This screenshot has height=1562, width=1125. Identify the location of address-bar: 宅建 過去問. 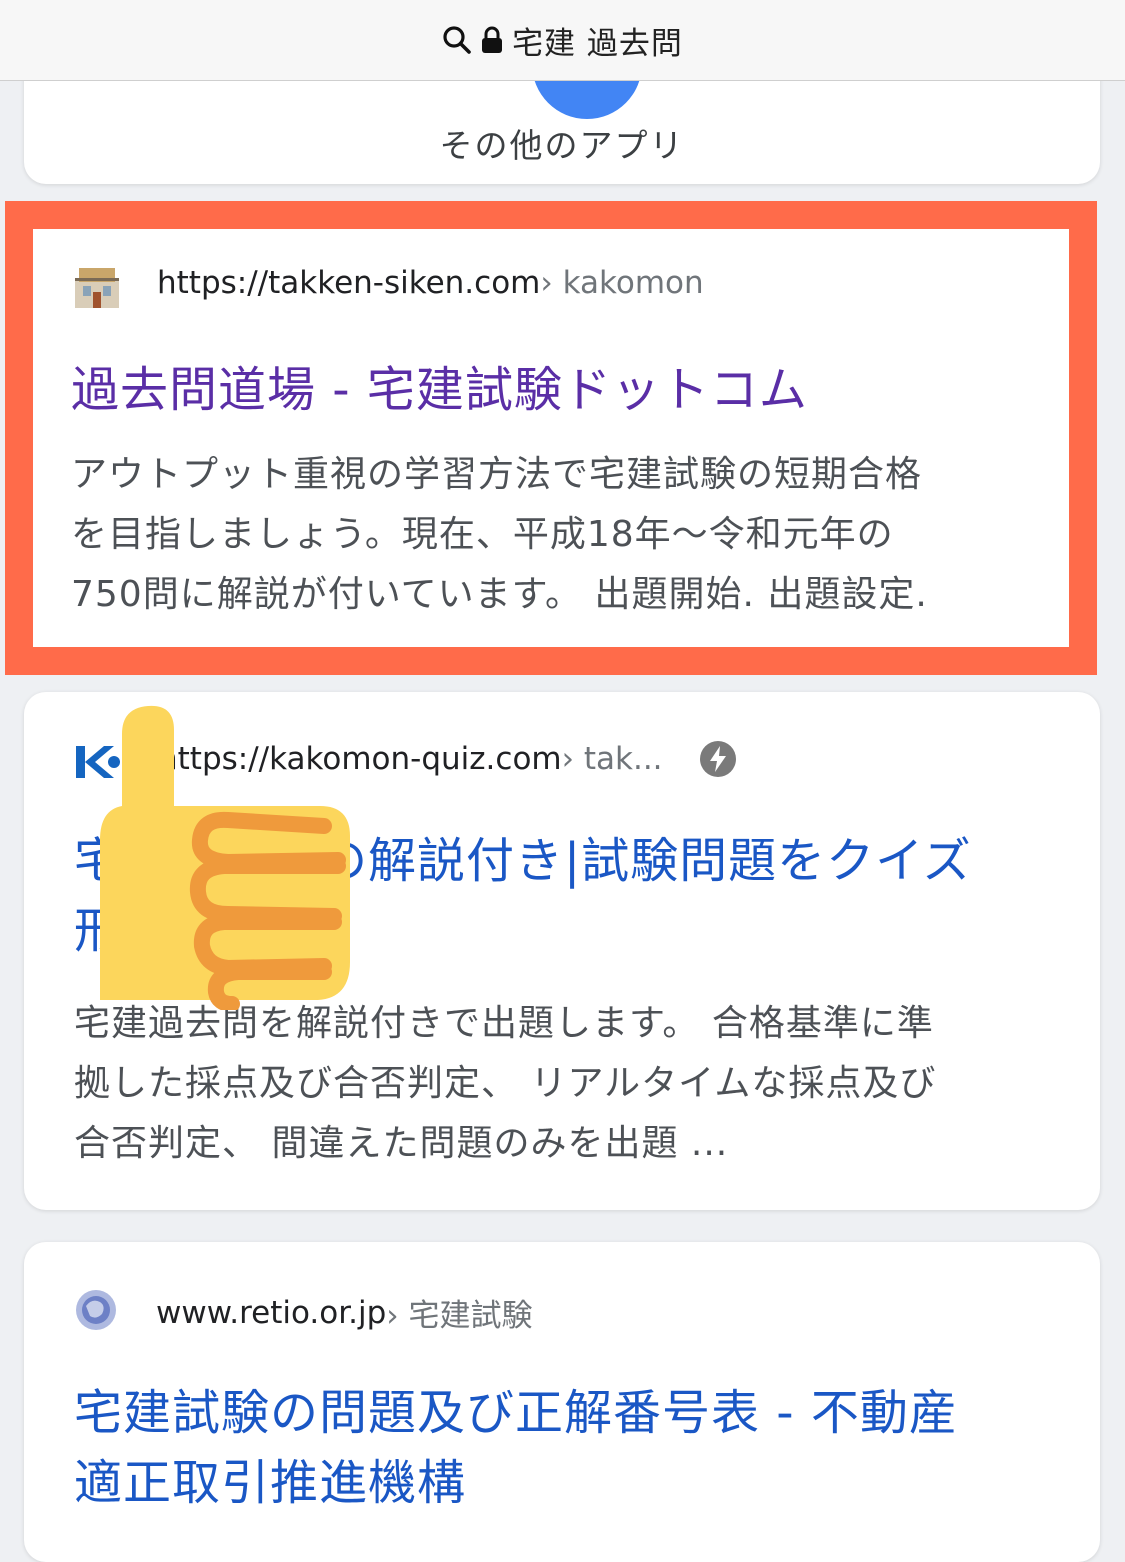
(562, 40).